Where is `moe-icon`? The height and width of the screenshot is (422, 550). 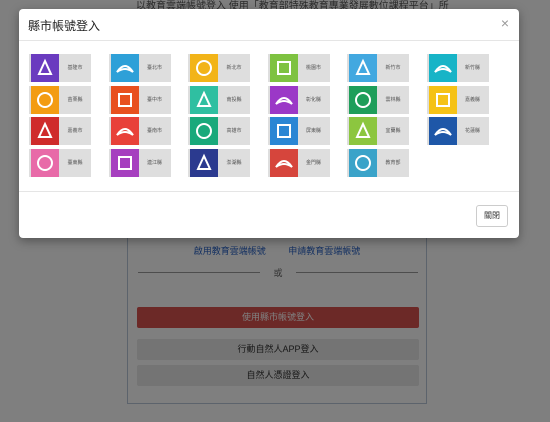 moe-icon is located at coordinates (363, 162).